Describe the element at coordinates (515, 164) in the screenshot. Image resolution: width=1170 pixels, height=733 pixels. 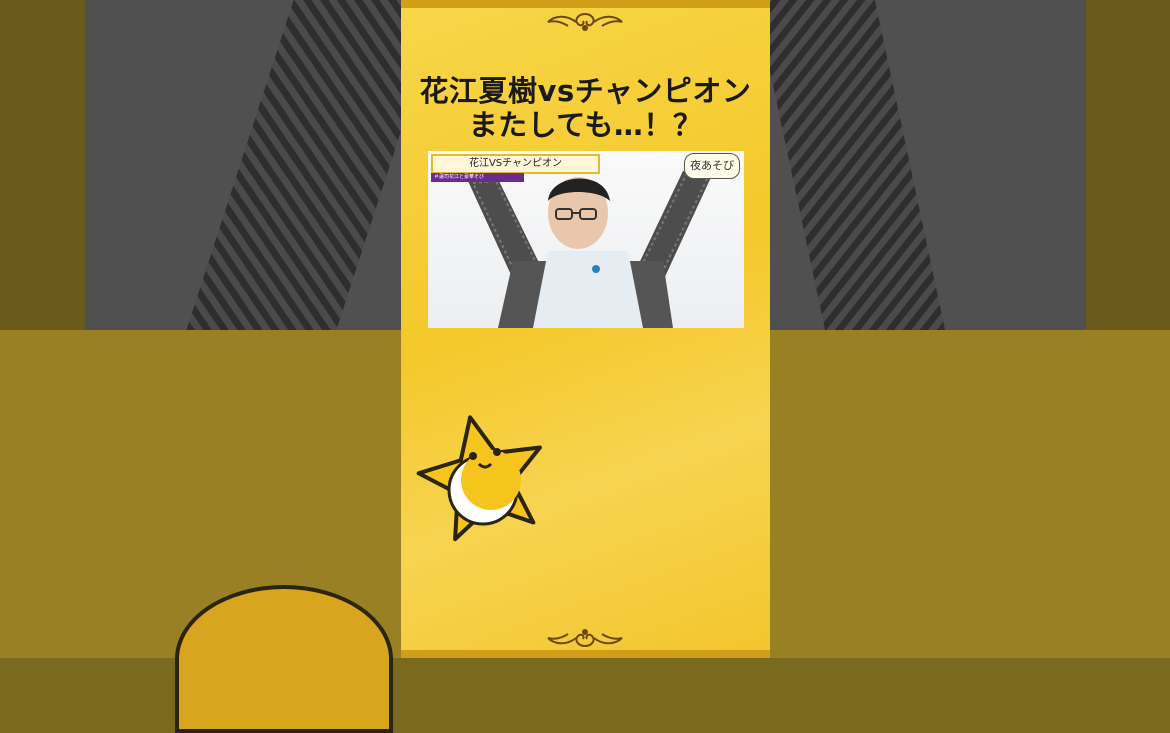
I see `video-caption: 花江VSチャンピオン` at that location.